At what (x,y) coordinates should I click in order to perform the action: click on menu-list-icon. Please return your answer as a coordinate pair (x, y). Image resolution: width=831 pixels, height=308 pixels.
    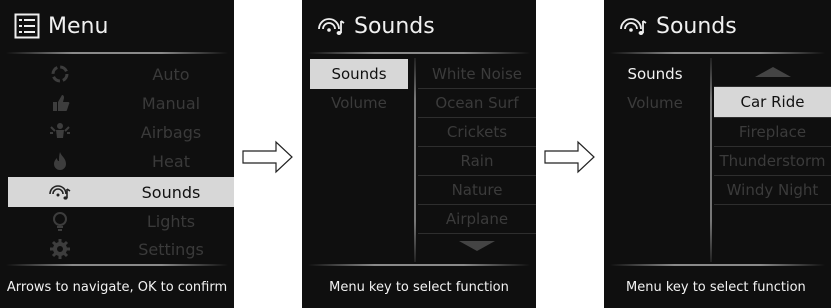
    Looking at the image, I should click on (27, 26).